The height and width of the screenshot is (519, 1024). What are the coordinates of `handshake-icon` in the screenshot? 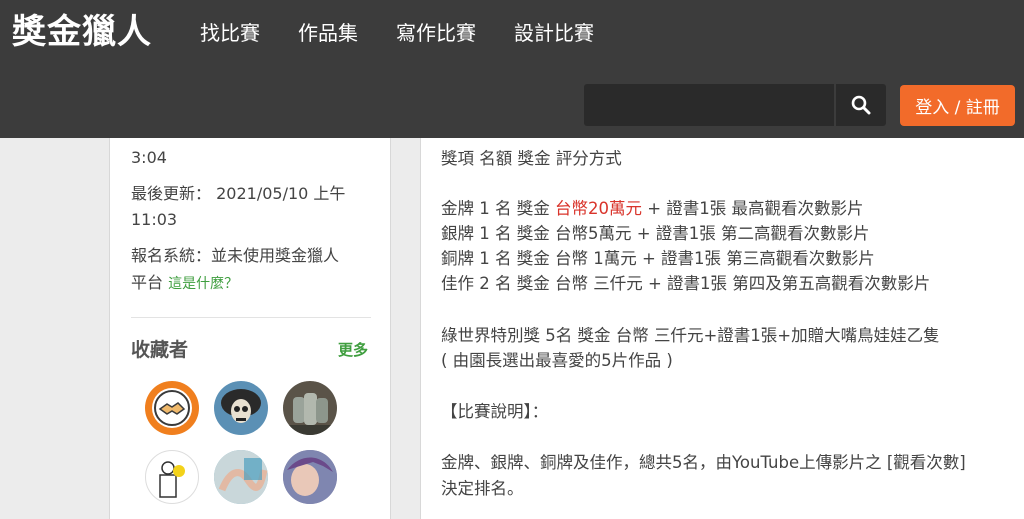 It's located at (172, 408).